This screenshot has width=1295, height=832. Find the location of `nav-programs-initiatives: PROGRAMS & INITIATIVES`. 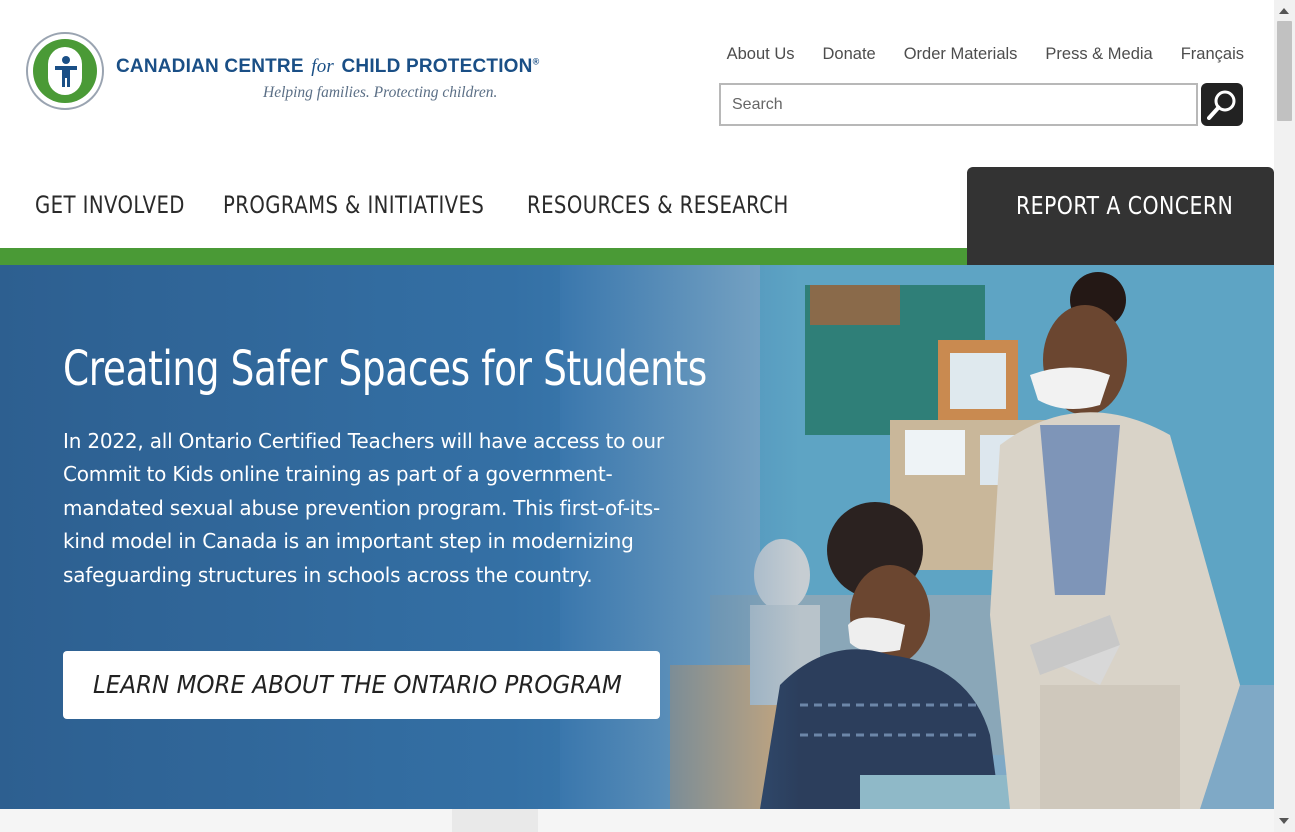

nav-programs-initiatives: PROGRAMS & INITIATIVES is located at coordinates (353, 205).